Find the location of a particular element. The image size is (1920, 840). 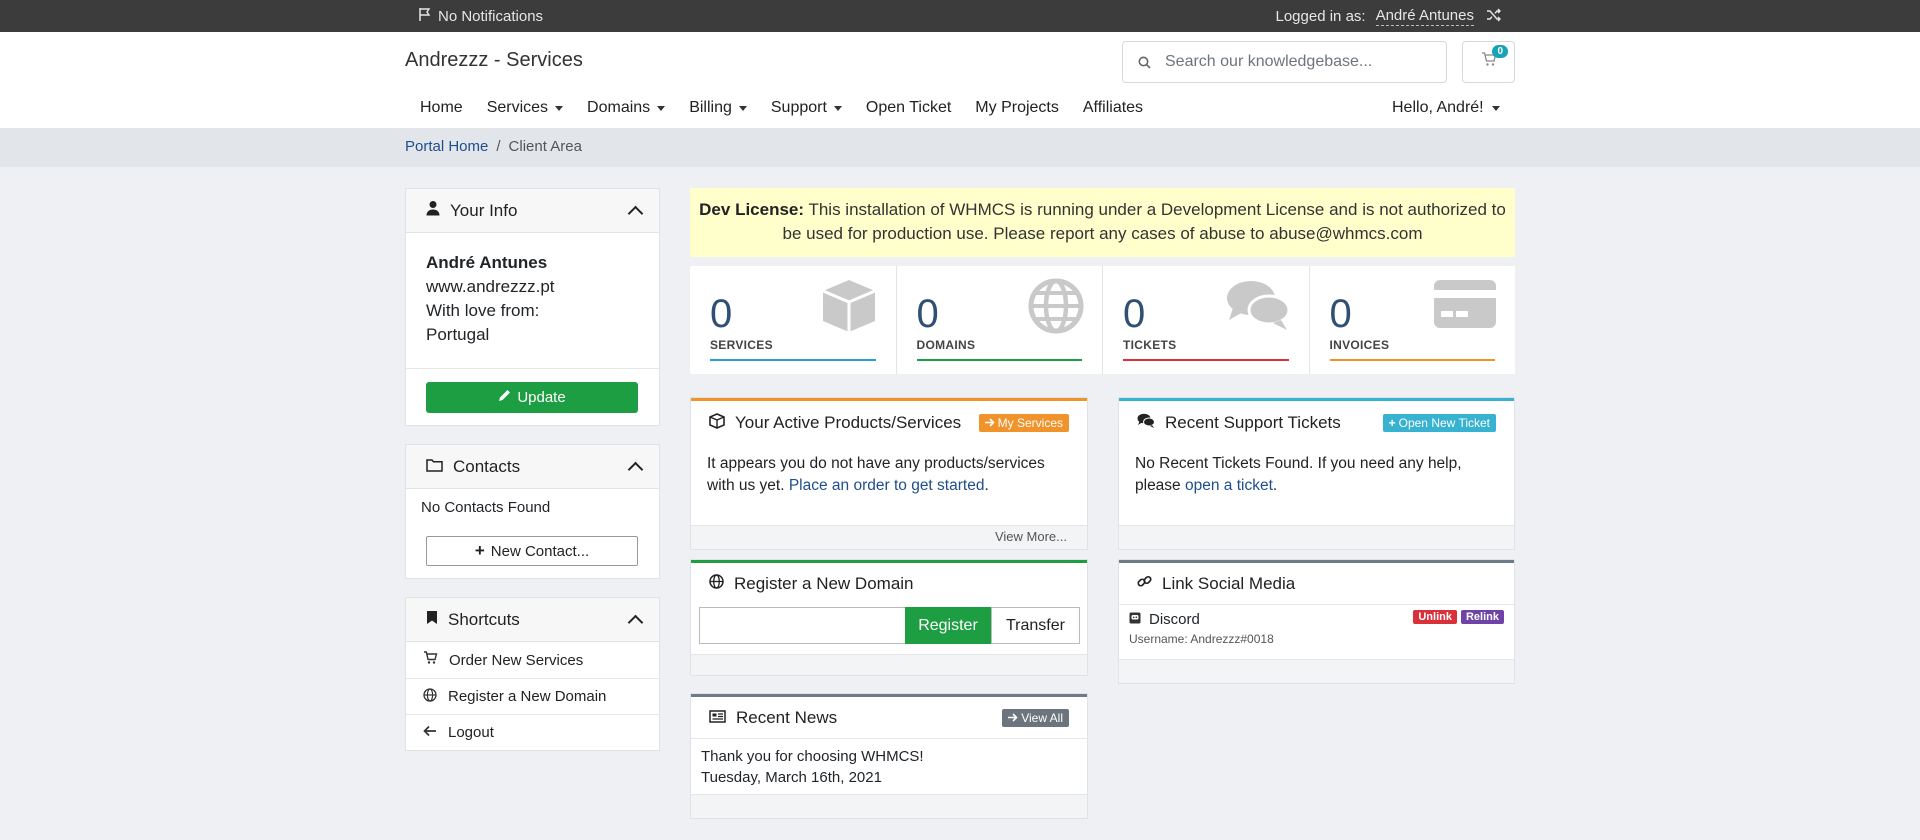

nav-services-label: Services is located at coordinates (517, 107).